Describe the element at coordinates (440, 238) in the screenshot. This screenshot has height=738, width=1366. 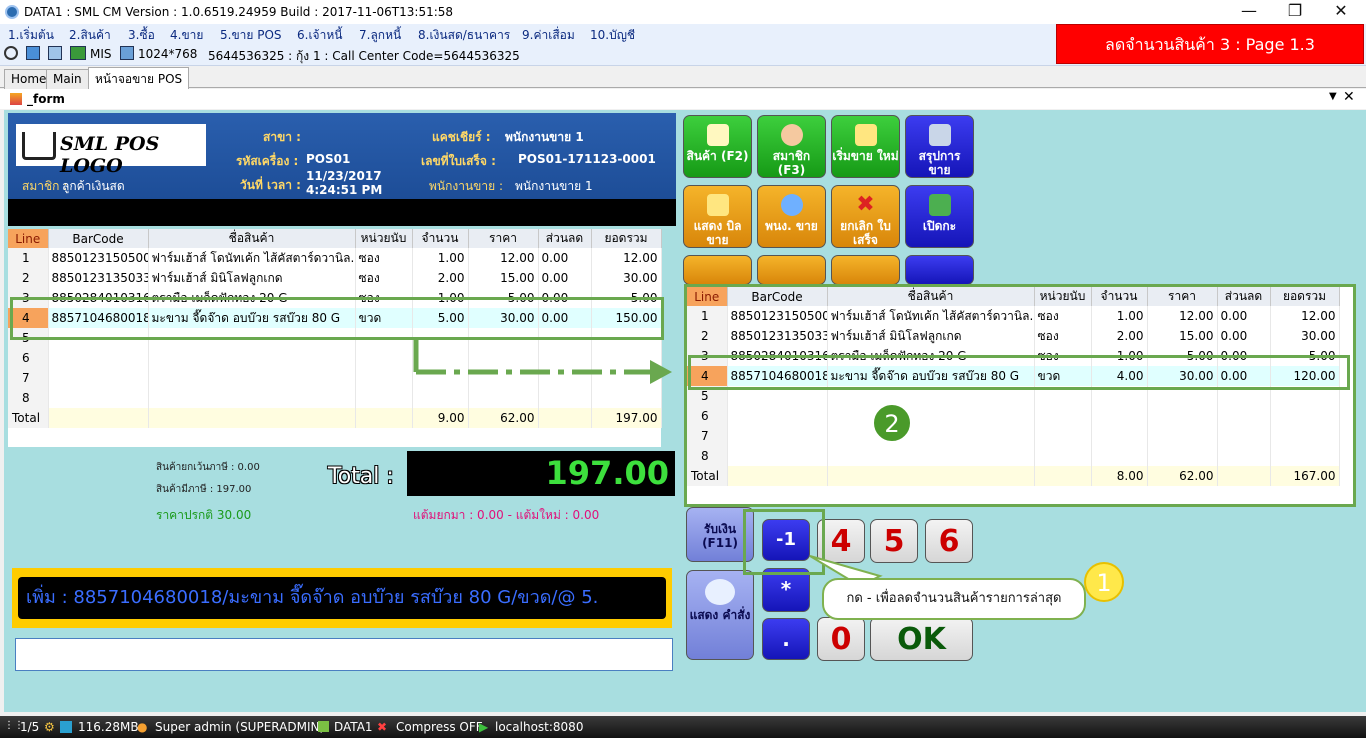
I see `col-qty: จำนวน` at that location.